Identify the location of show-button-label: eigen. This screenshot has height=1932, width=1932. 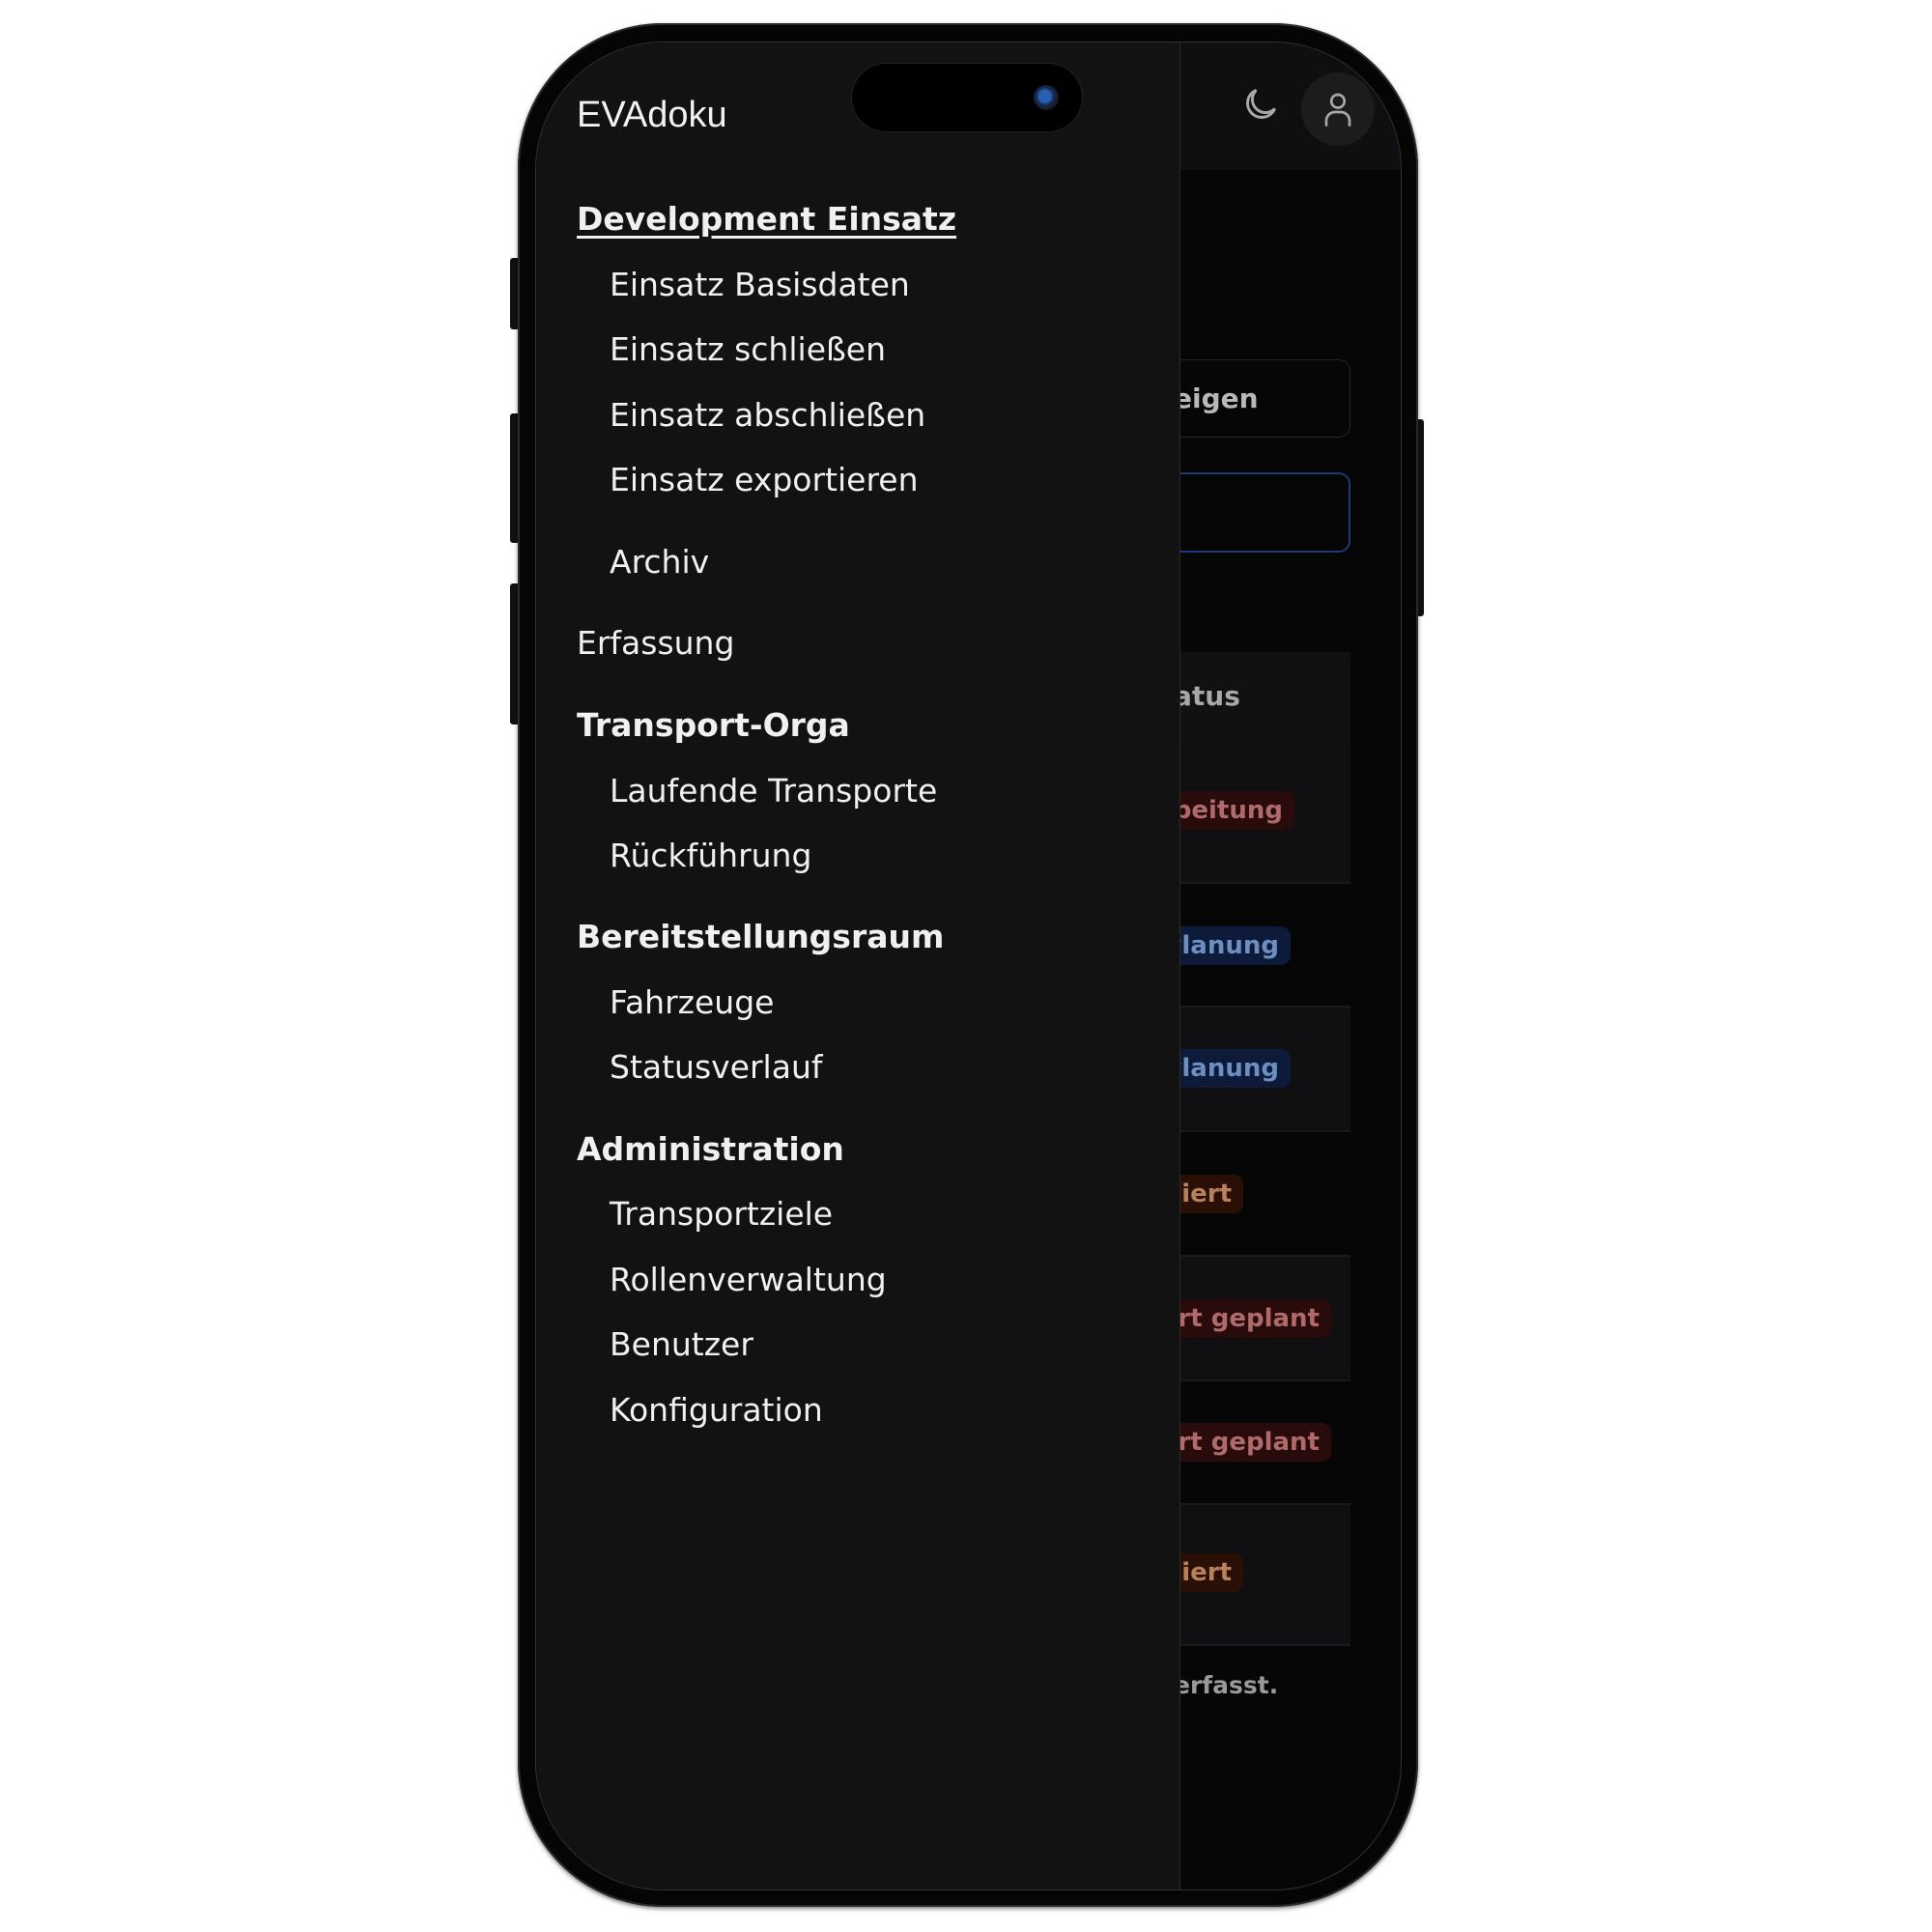
(1216, 398).